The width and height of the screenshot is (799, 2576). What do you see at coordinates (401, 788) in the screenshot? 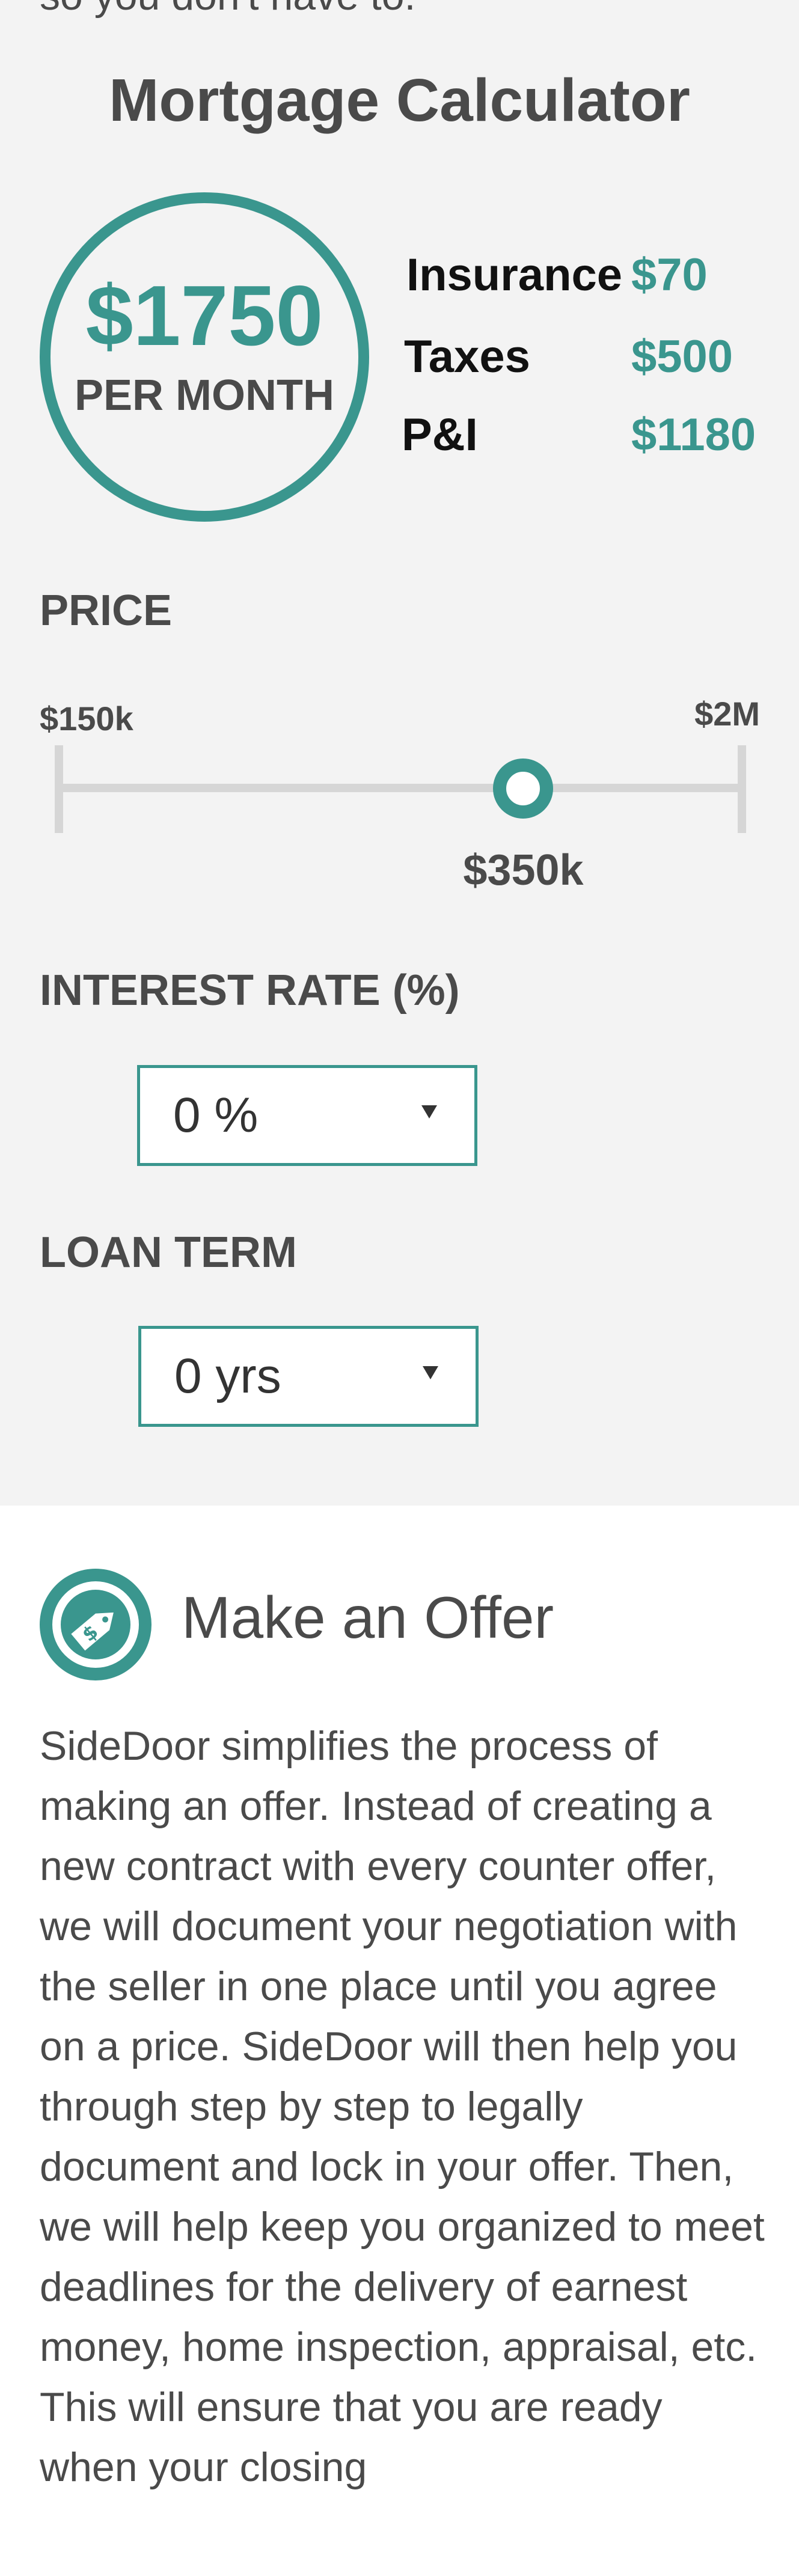
I see `price-slider-track` at bounding box center [401, 788].